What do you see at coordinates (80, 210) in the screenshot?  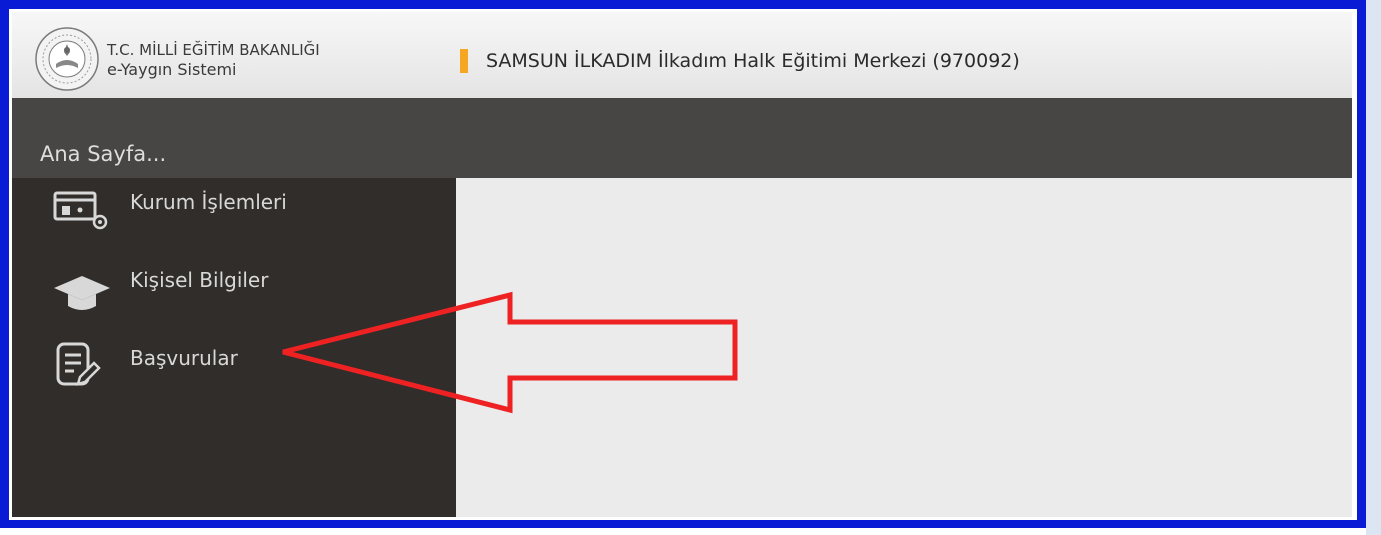 I see `institution-settings-icon` at bounding box center [80, 210].